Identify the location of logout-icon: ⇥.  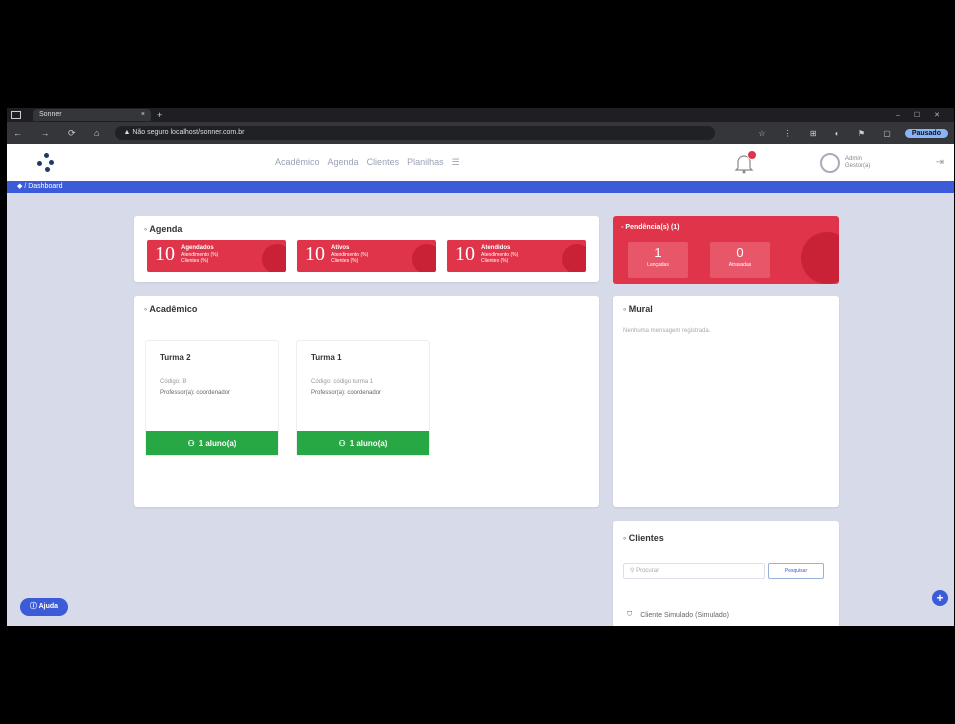
(940, 162).